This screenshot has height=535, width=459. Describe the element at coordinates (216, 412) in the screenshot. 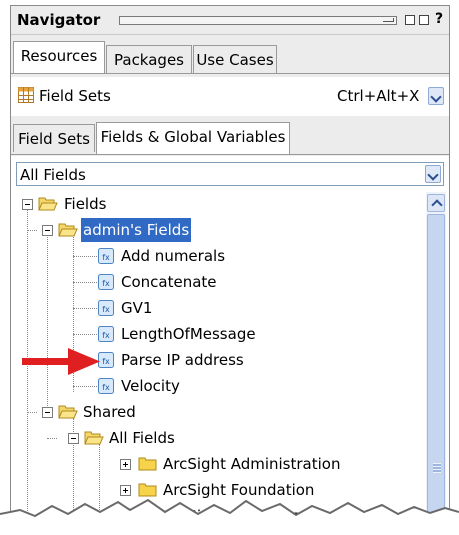

I see `tree-node-shared: Shared` at that location.